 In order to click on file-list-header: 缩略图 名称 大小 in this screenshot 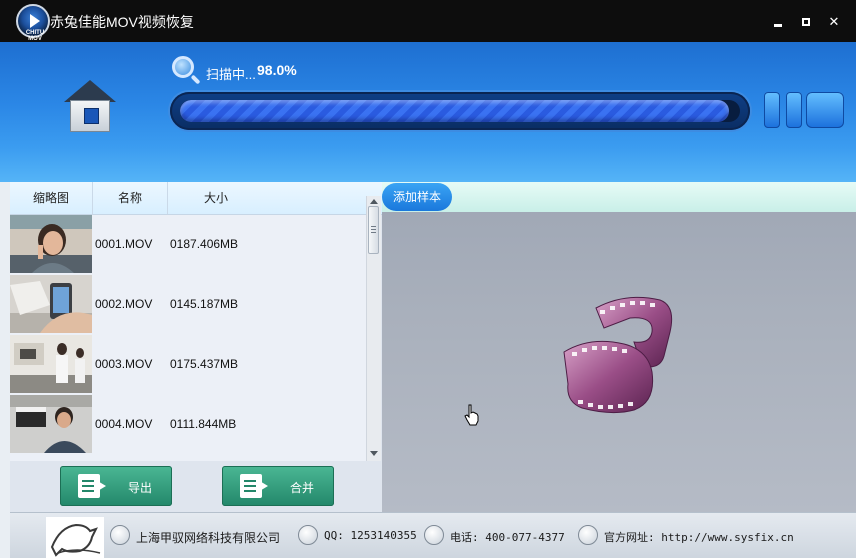, I will do `click(196, 198)`.